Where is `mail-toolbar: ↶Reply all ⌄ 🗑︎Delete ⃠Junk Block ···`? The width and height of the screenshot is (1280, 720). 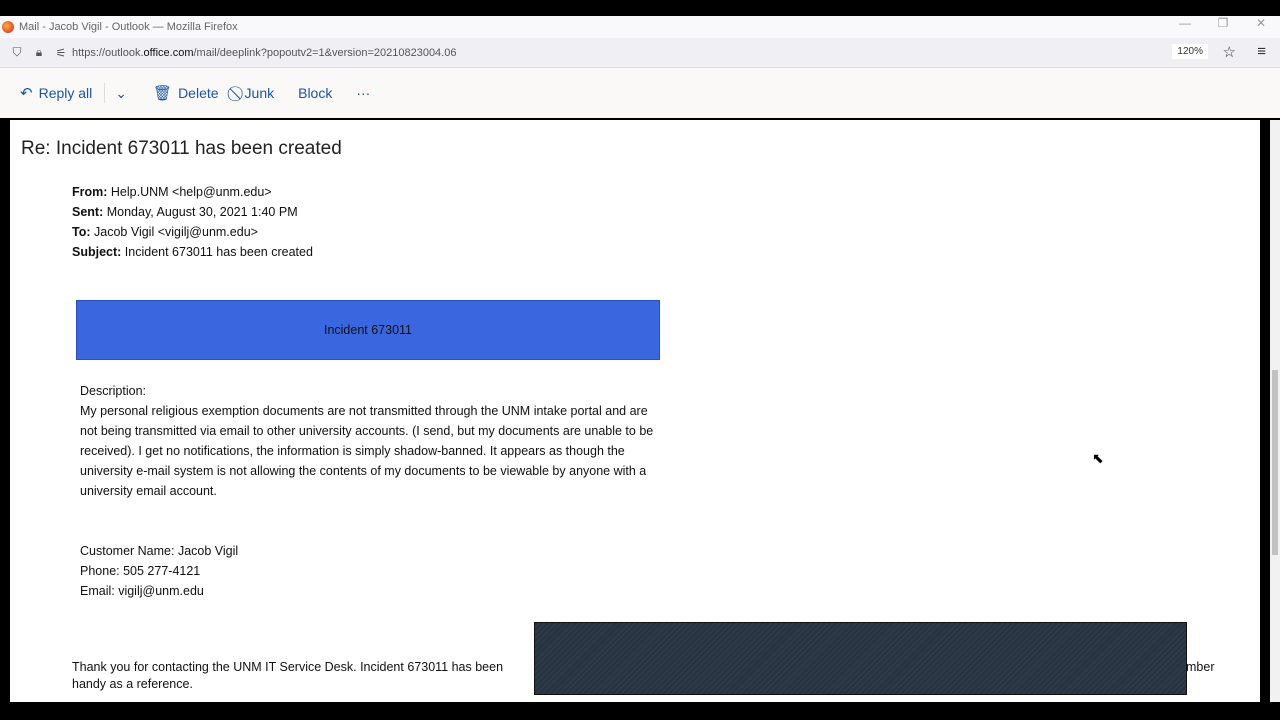
mail-toolbar: ↶Reply all ⌄ 🗑︎Delete ⃠Junk Block ··· is located at coordinates (640, 93).